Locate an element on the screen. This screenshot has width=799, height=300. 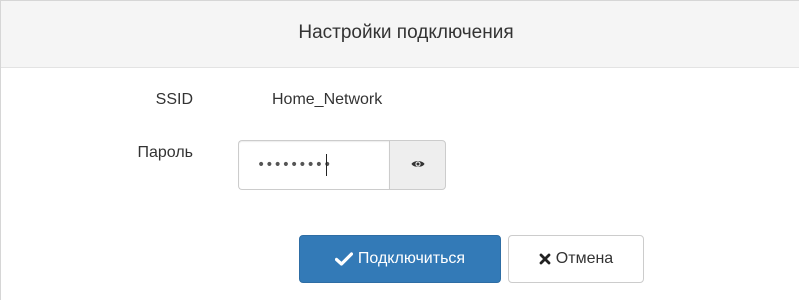
password-input-group is located at coordinates (342, 165).